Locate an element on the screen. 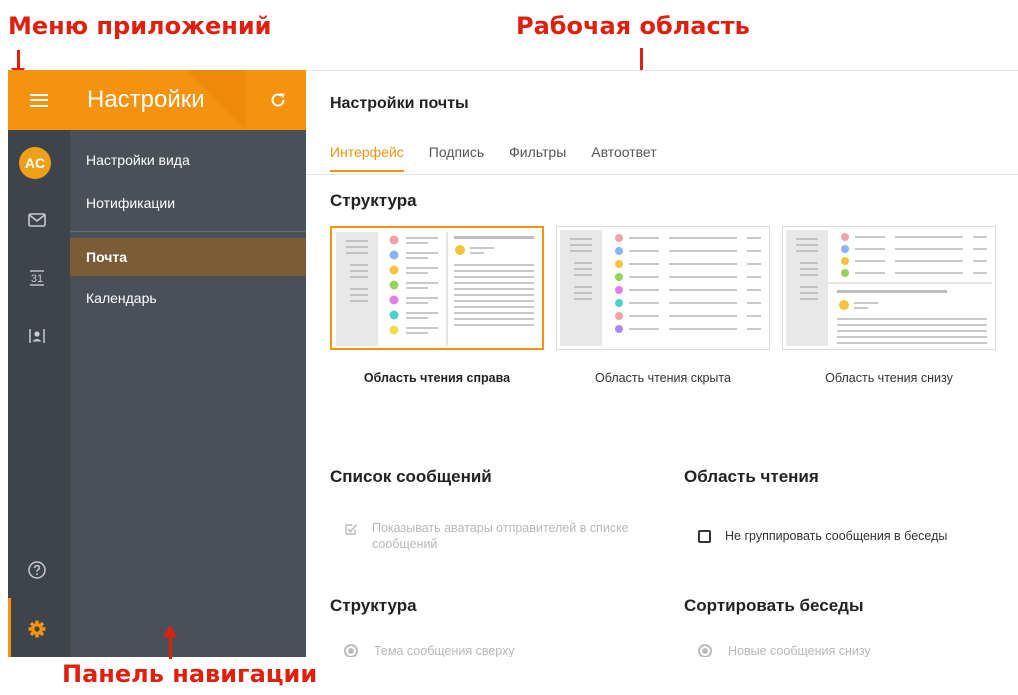 The image size is (1018, 695). refresh-icon is located at coordinates (278, 100).